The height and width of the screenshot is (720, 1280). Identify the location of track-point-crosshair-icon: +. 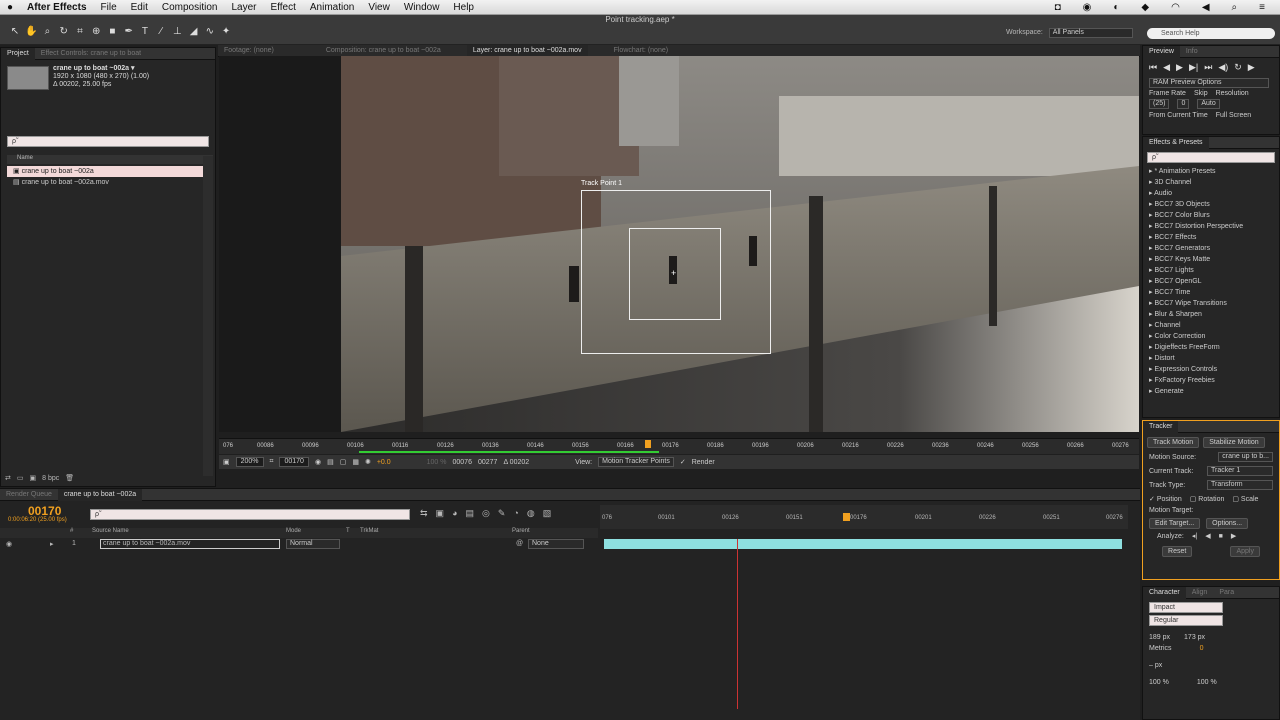
(673, 273).